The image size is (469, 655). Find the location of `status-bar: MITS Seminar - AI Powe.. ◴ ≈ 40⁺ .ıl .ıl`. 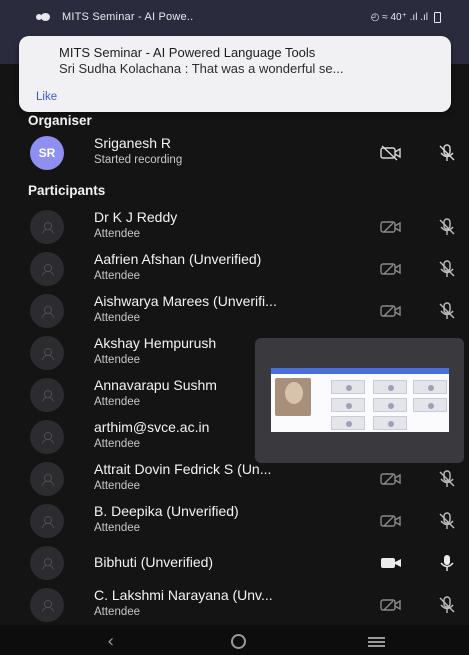

status-bar: MITS Seminar - AI Powe.. ◴ ≈ 40⁺ .ıl .ıl is located at coordinates (234, 17).